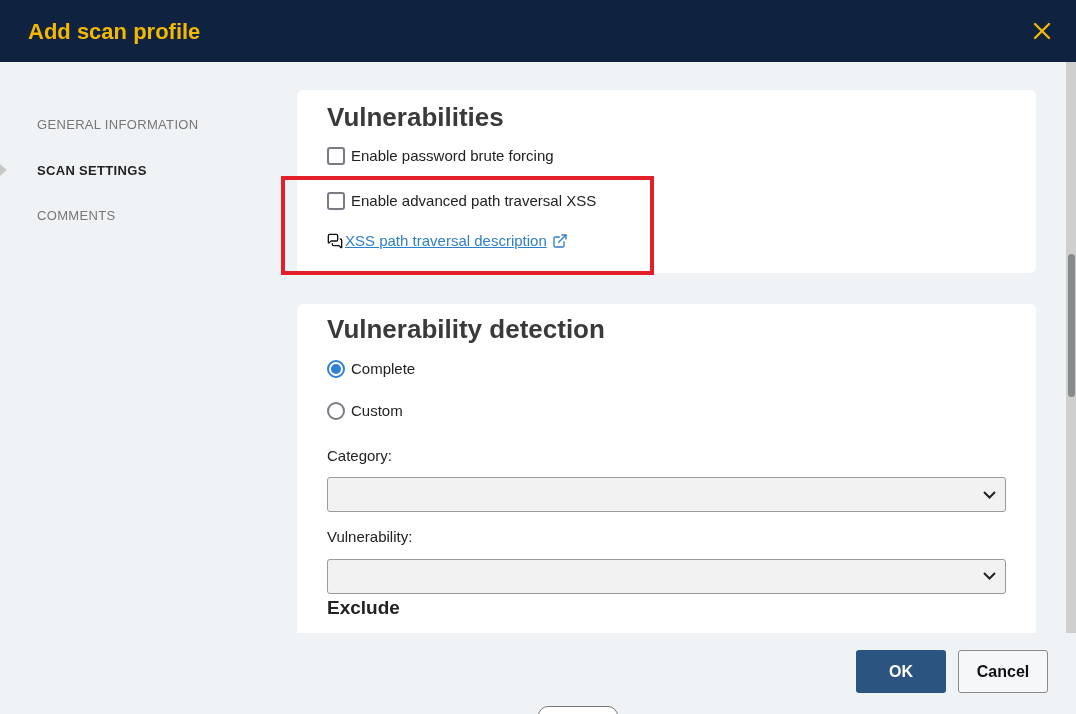 This screenshot has width=1076, height=714. What do you see at coordinates (446, 241) in the screenshot?
I see `description-link: XSS path traversal description` at bounding box center [446, 241].